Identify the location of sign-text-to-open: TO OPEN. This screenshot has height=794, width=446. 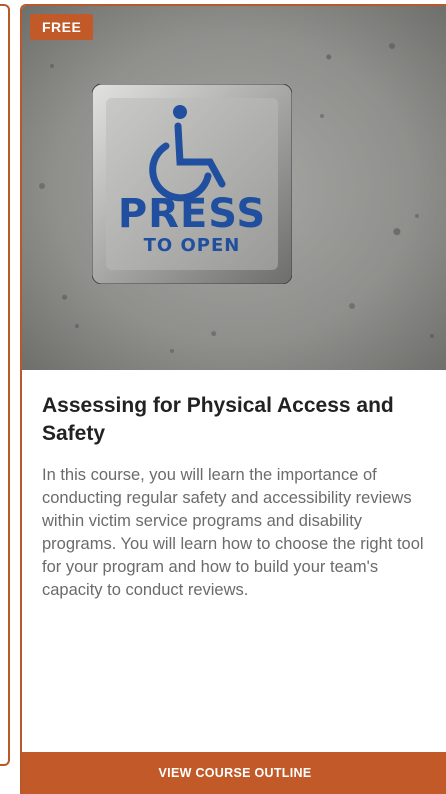
(192, 245).